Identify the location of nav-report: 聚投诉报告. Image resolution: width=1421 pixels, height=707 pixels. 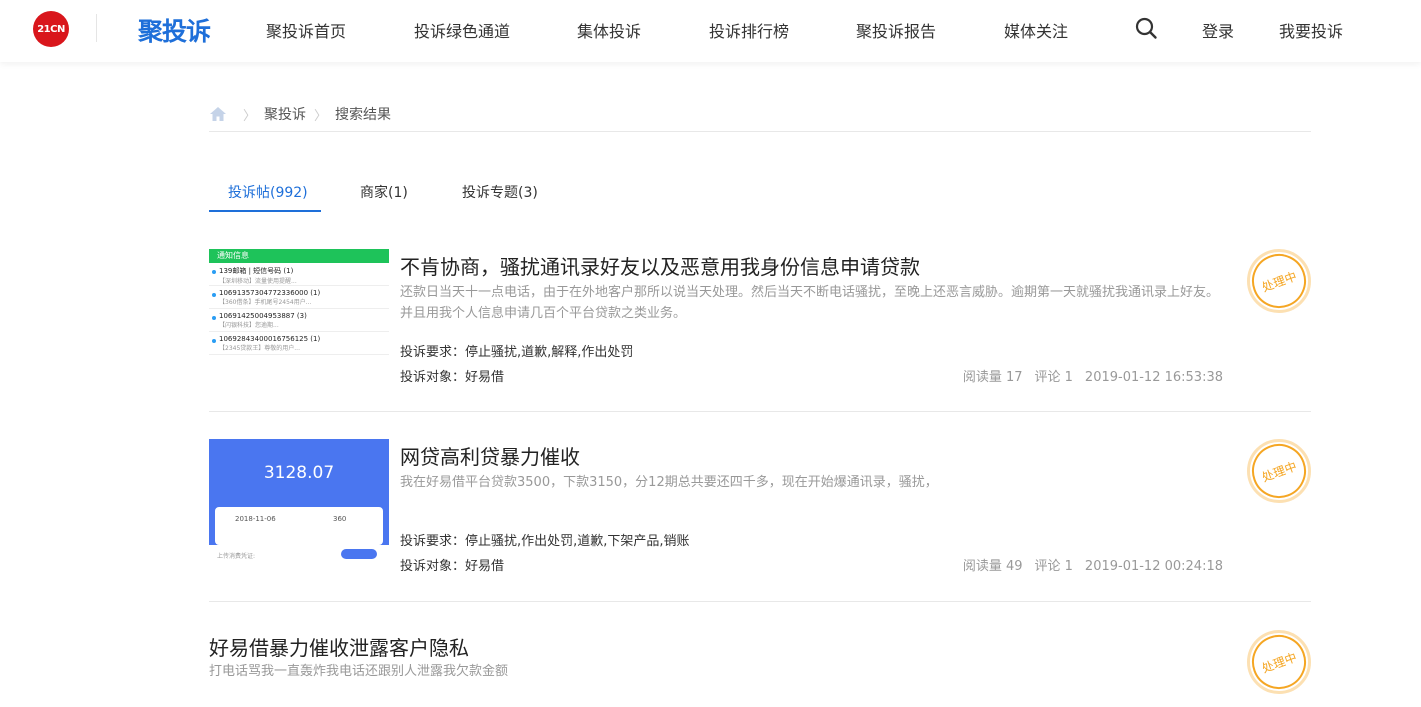
(896, 30).